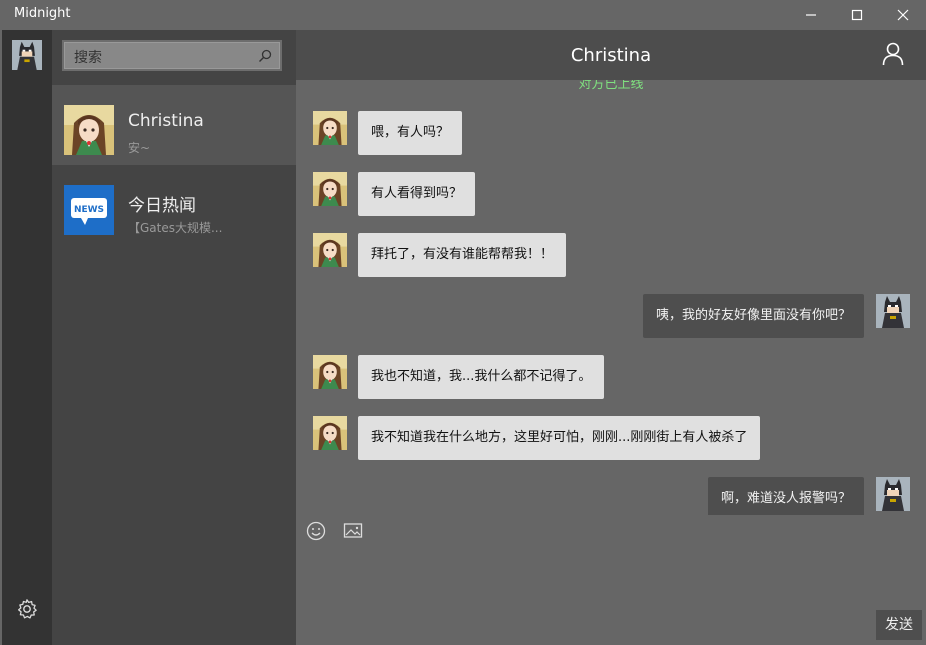  Describe the element at coordinates (162, 206) in the screenshot. I see `conversation-name: 今日热闻` at that location.